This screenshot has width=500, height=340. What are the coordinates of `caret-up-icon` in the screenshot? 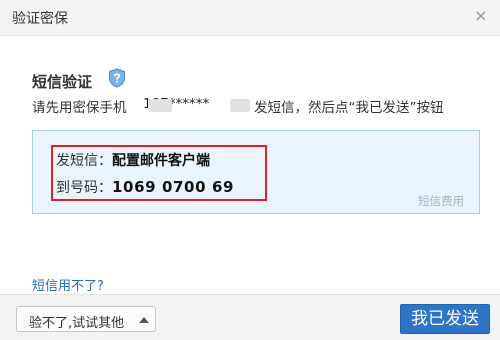 It's located at (144, 320).